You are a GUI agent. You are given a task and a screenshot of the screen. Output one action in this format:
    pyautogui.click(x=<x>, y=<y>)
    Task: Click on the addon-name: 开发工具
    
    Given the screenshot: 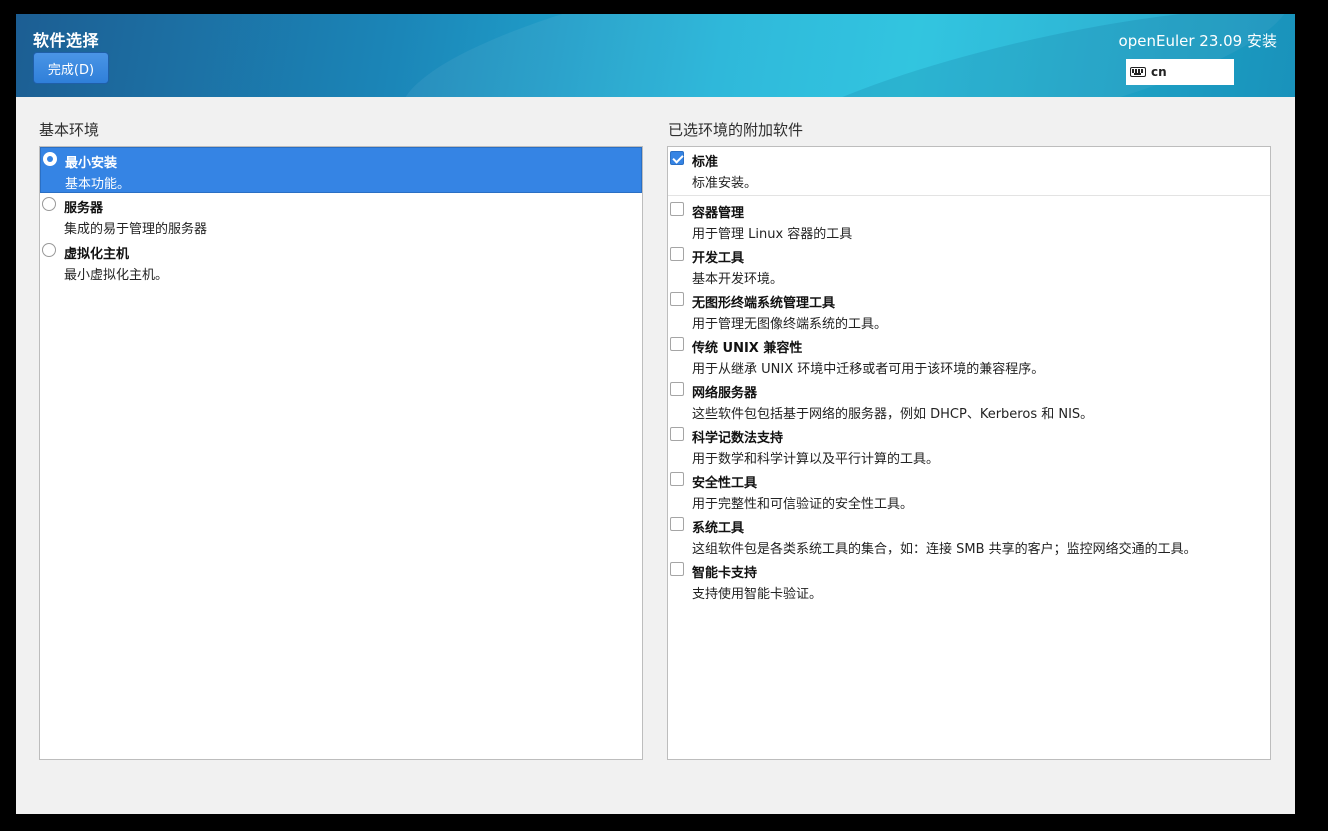 What is the action you would take?
    pyautogui.click(x=718, y=258)
    